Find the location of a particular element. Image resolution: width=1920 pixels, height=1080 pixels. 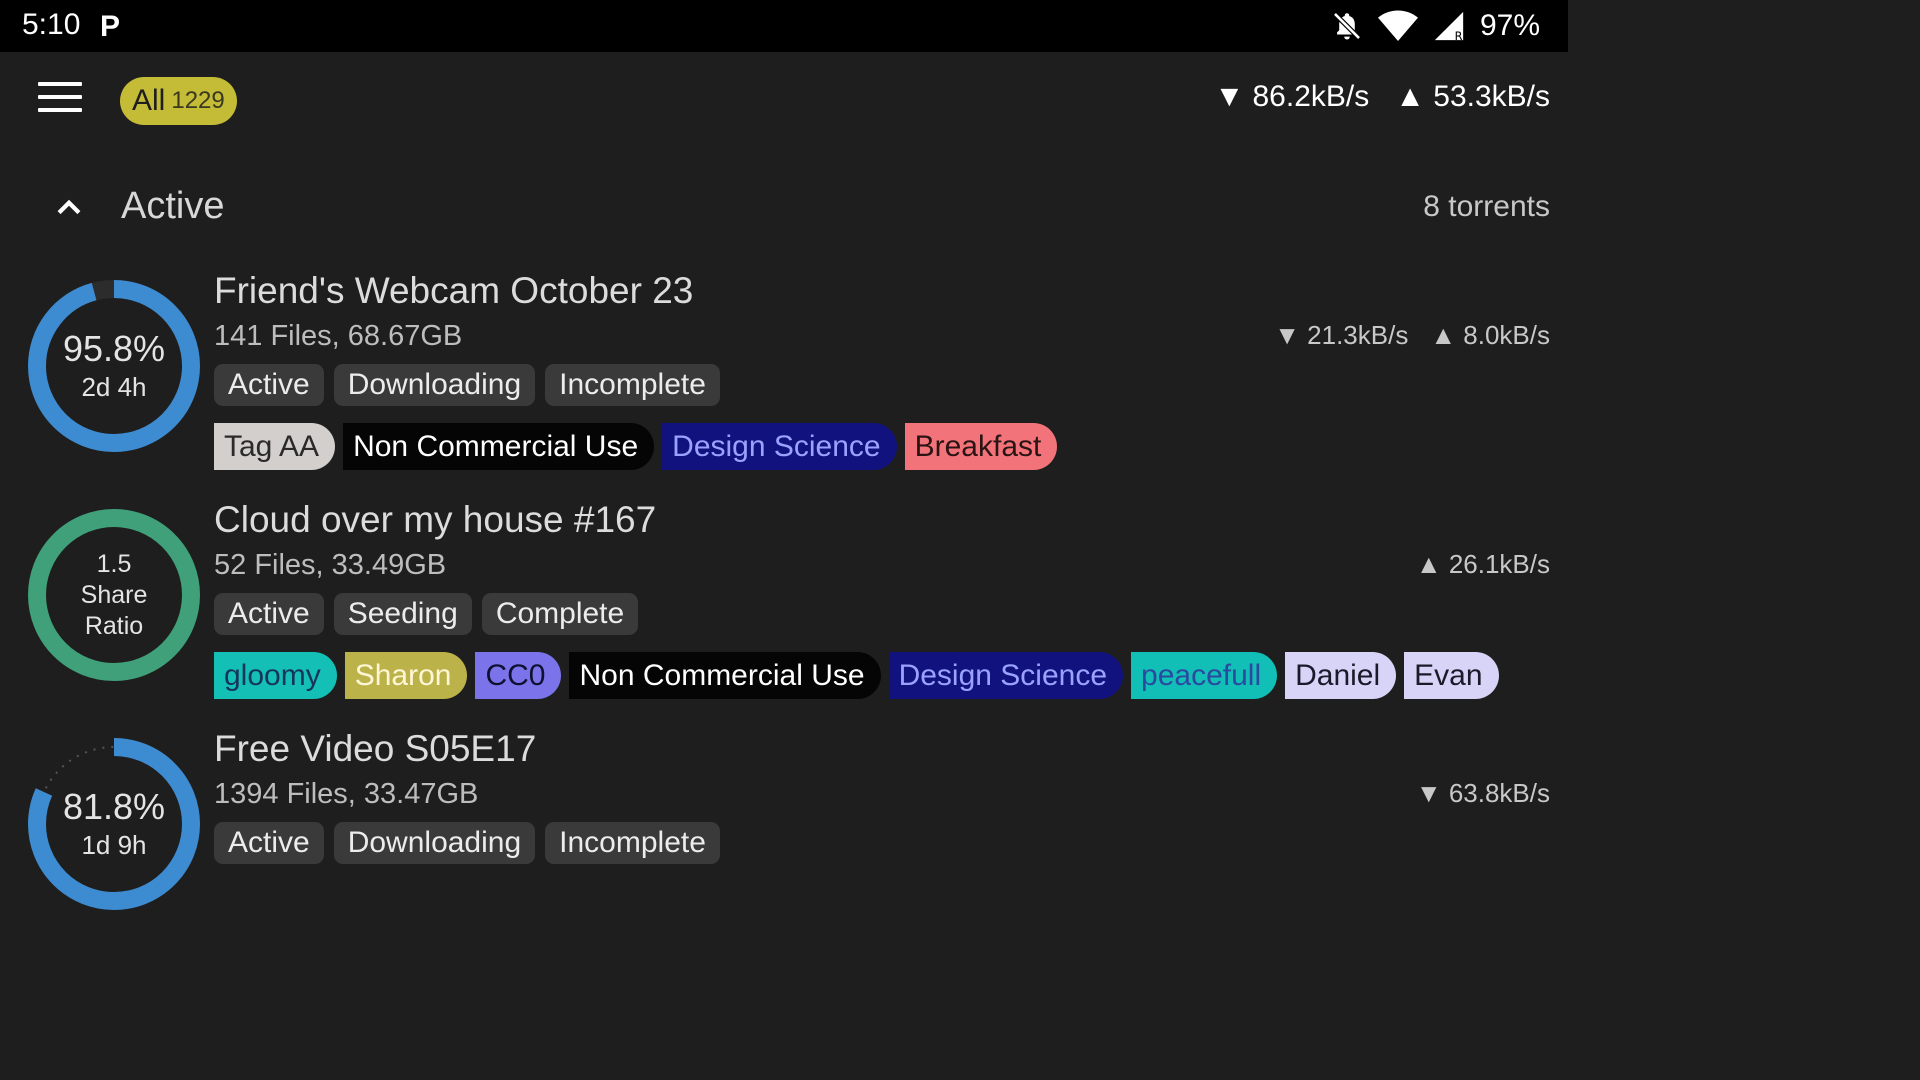

status-icons: R 97% is located at coordinates (1435, 26).